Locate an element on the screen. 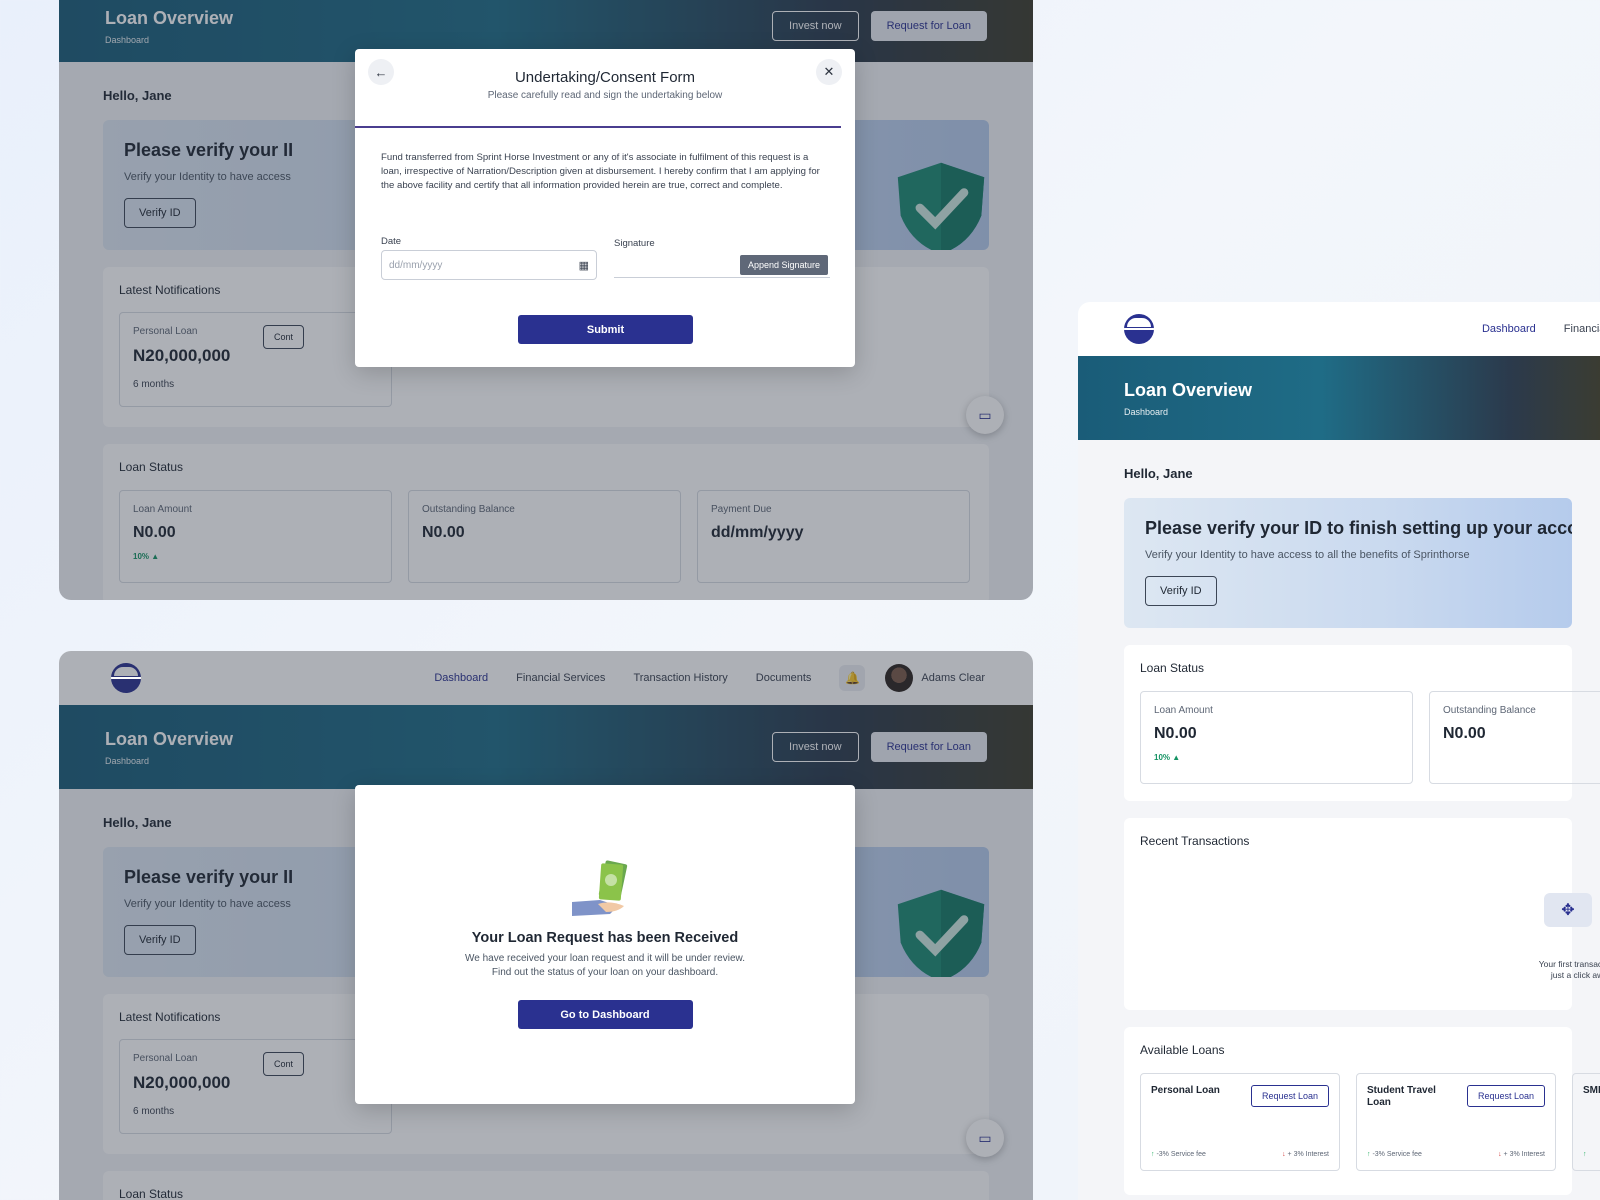 The width and height of the screenshot is (1600, 1200). received-title: Your Loan Request has been Received is located at coordinates (605, 938).